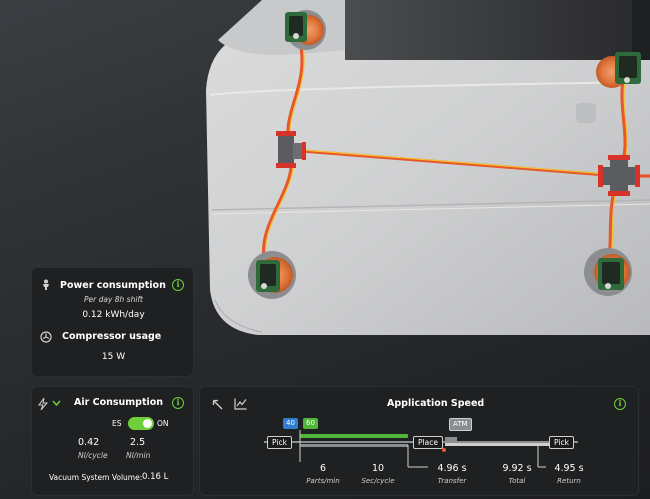 The height and width of the screenshot is (499, 650). What do you see at coordinates (113, 357) in the screenshot?
I see `compressor-value: 15 W` at bounding box center [113, 357].